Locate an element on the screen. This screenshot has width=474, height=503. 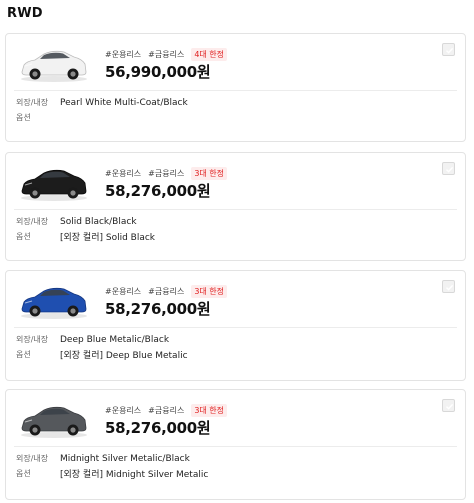
spec-row-exterior: 외장/내장 Deep Blue Metalic/Black is located at coordinates (235, 339).